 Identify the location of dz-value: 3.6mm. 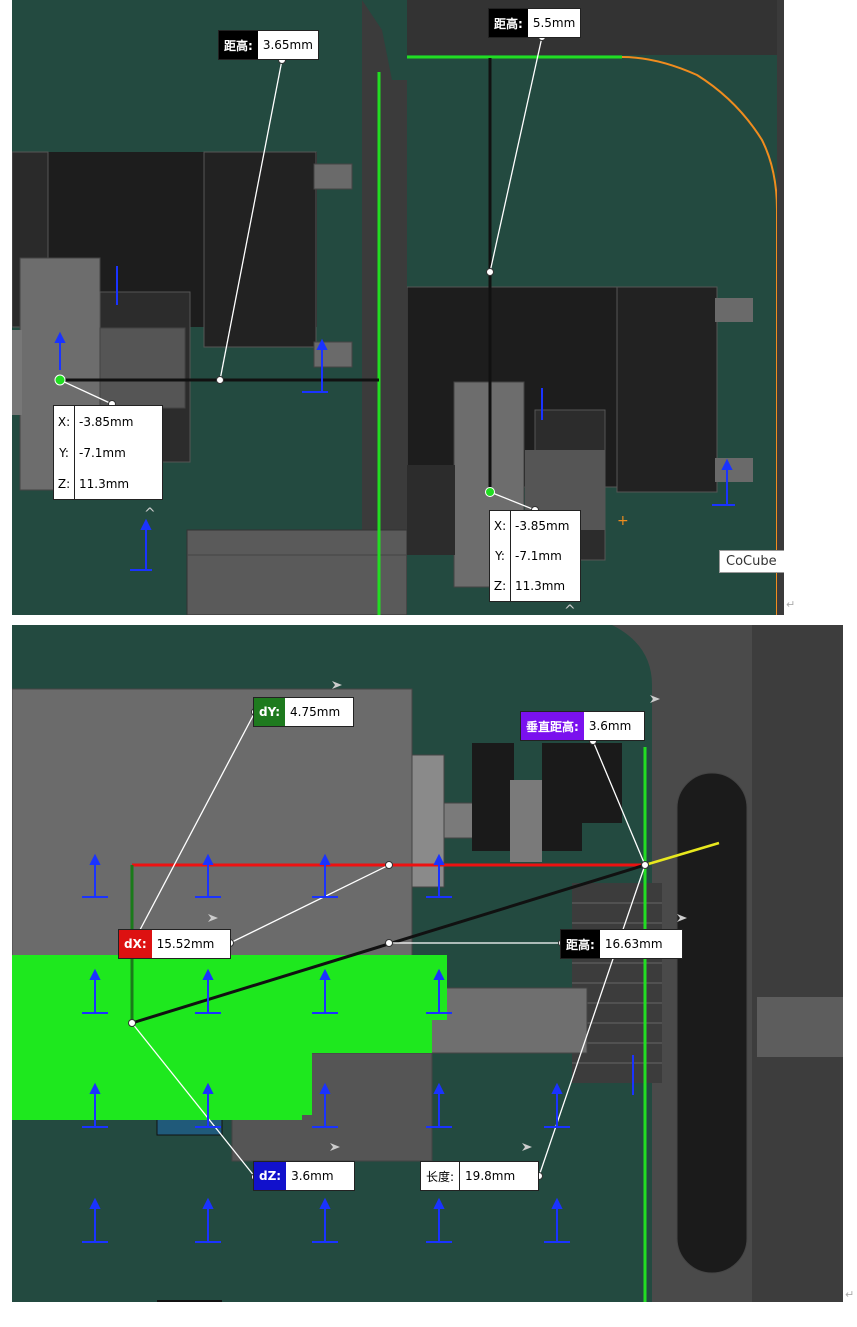
(312, 1176).